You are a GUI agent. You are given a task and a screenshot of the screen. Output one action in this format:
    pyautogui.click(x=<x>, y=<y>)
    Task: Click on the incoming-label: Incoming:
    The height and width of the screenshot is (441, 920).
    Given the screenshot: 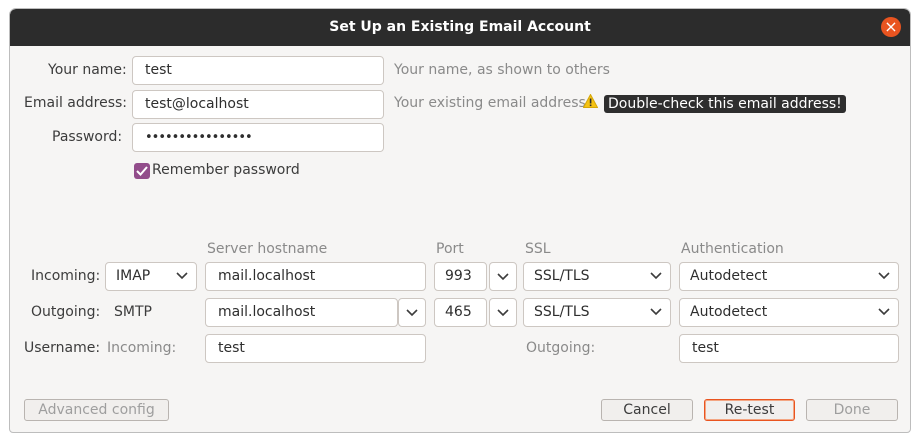 What is the action you would take?
    pyautogui.click(x=66, y=276)
    